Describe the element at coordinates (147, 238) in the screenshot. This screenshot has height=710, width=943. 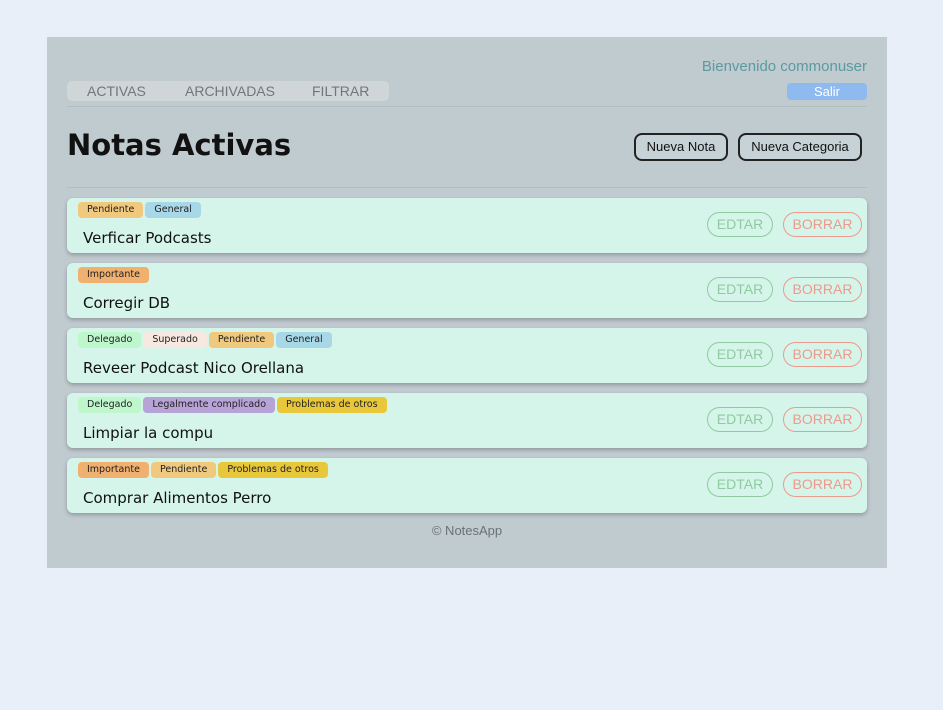
I see `note-title: Verficar Podcasts` at that location.